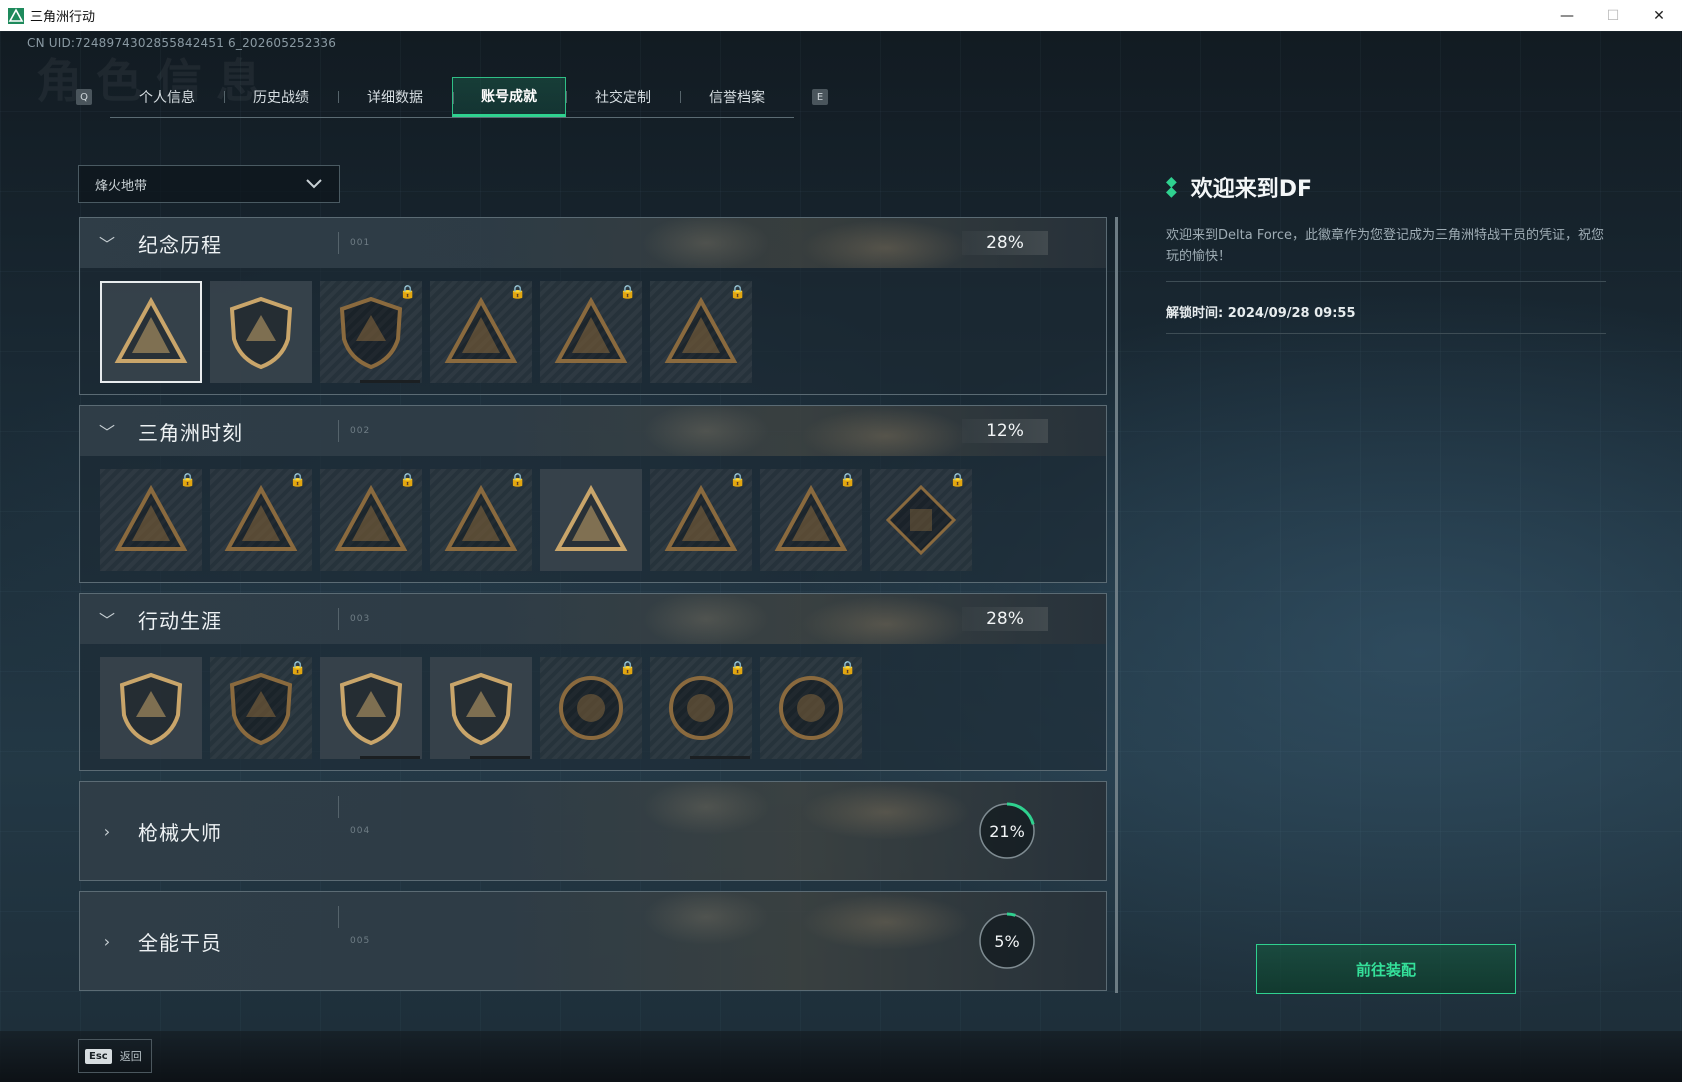  I want to click on achievement-section: › 枪械大师 004 21%, so click(593, 831).